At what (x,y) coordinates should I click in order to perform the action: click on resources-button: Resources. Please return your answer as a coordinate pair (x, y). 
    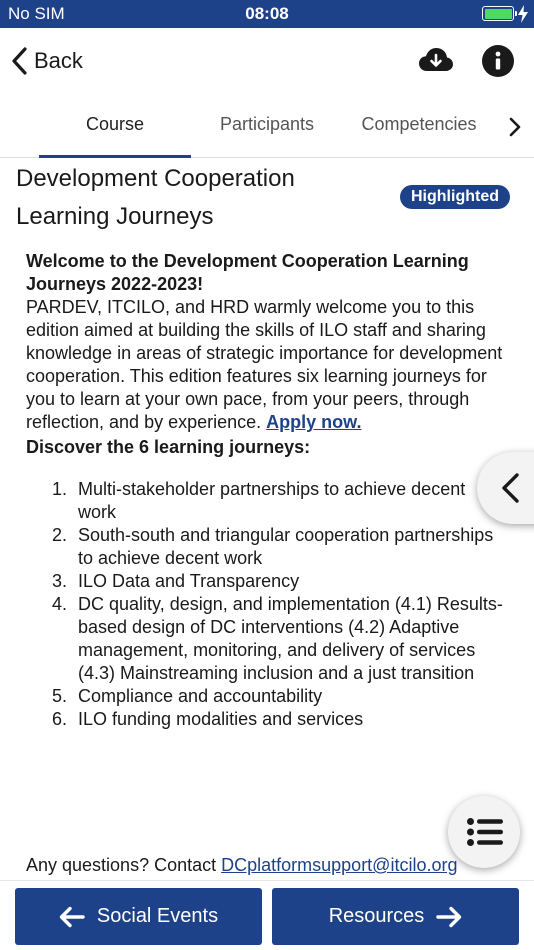
    Looking at the image, I should click on (395, 916).